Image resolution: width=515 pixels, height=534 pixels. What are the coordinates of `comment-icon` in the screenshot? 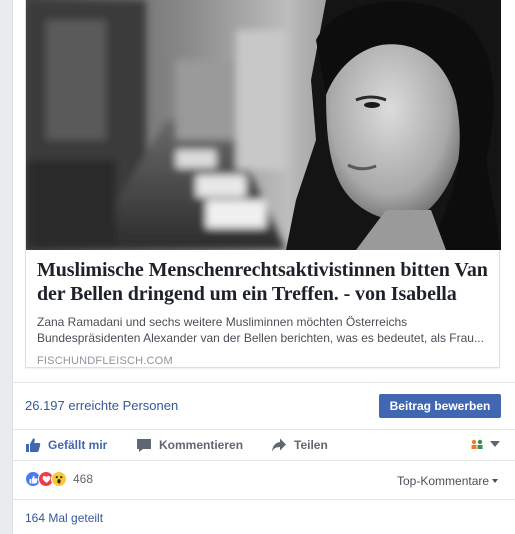 It's located at (144, 445).